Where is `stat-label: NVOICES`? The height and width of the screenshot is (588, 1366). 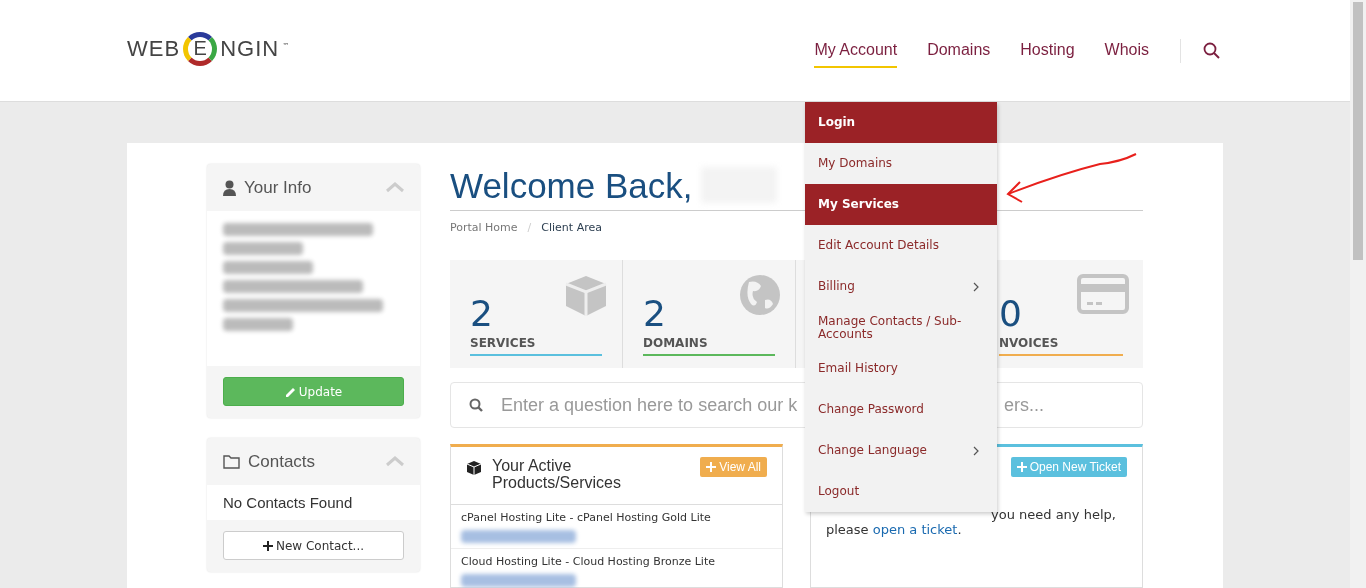
stat-label: NVOICES is located at coordinates (1029, 343).